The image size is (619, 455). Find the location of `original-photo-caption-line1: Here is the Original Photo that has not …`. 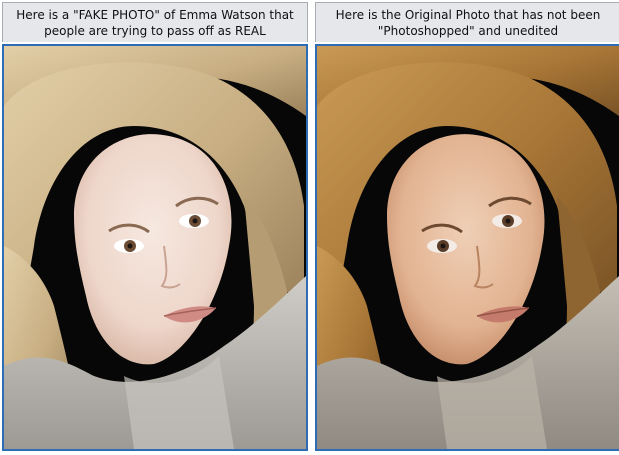

original-photo-caption-line1: Here is the Original Photo that has not … is located at coordinates (468, 14).